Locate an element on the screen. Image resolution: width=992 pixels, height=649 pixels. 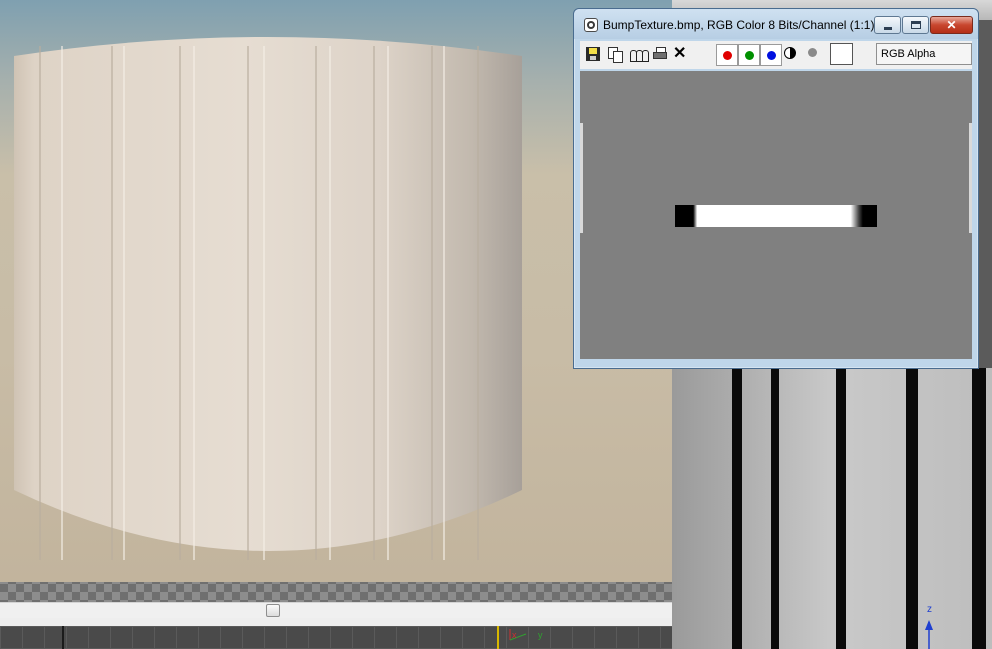
close-button: ✕ is located at coordinates (951, 25).